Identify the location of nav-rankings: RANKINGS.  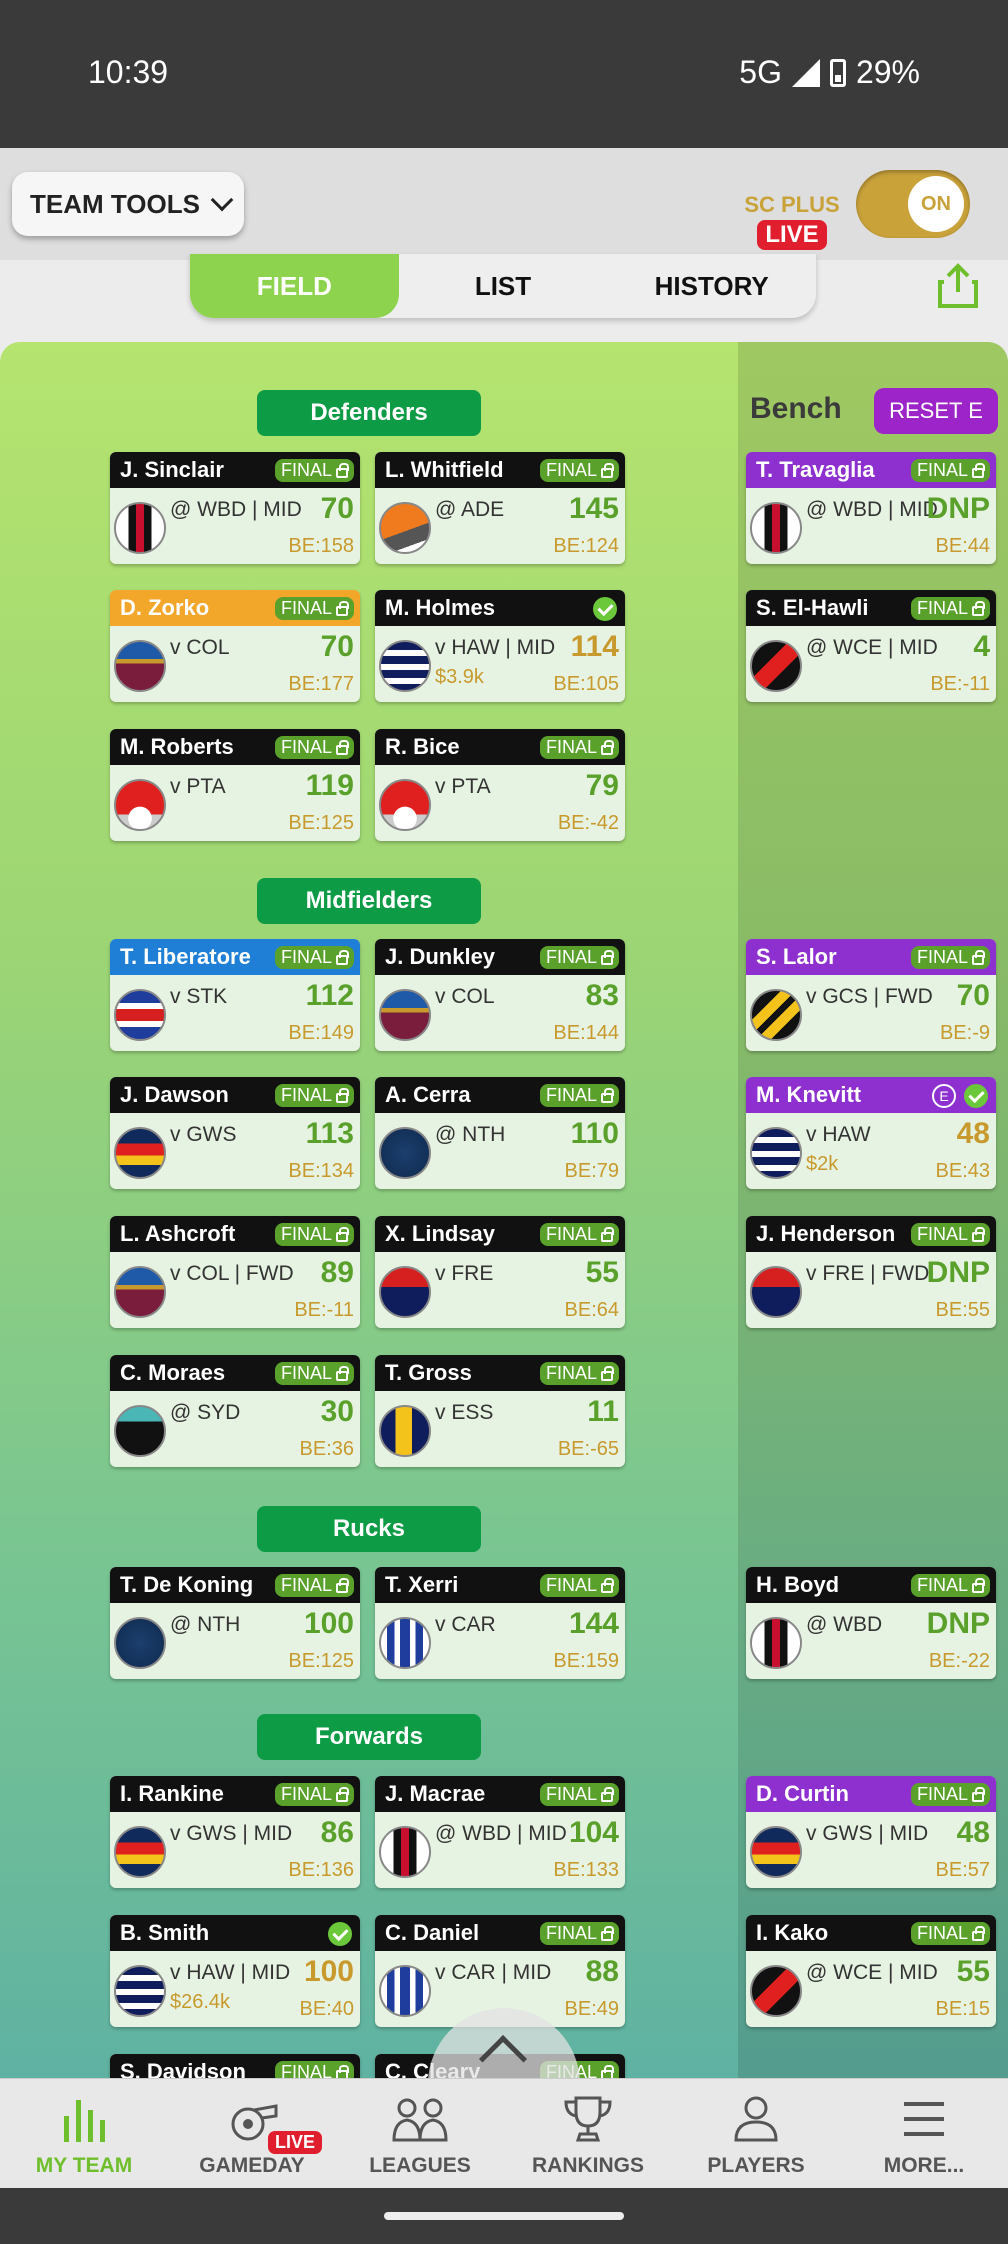
(588, 2133).